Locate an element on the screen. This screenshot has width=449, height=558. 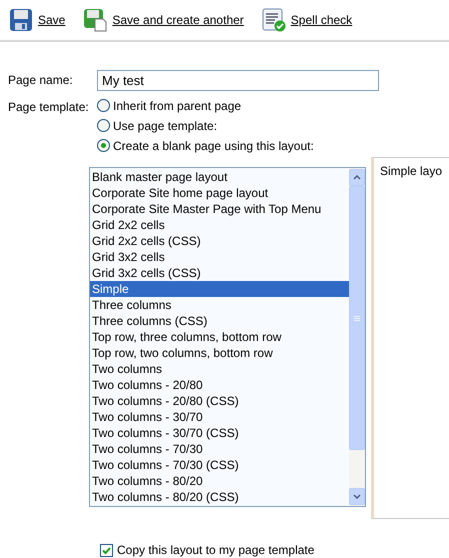
grip-icon is located at coordinates (357, 318).